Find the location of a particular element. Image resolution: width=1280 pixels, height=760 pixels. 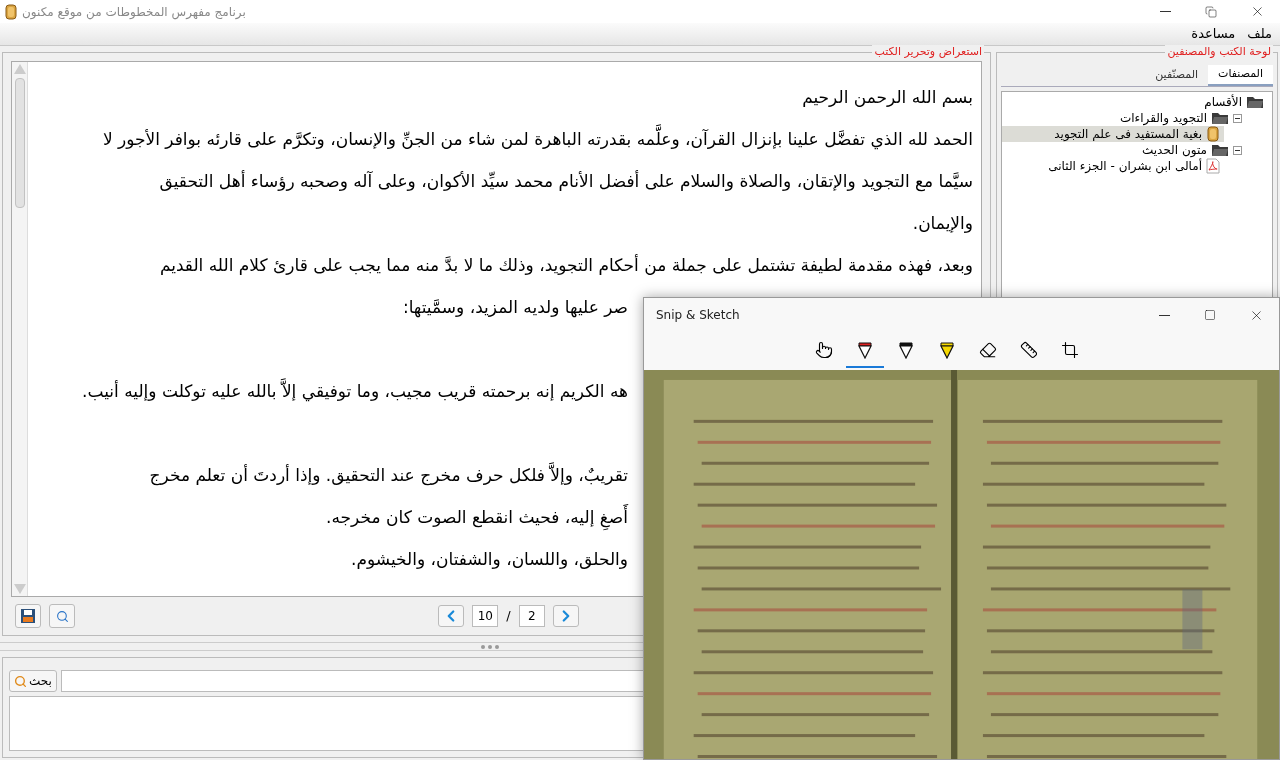

text-line: تقريبٌ، وإلاَّ فلكل حرف مخرج عند التحقيق. وإذا أردتَ أن تعلم مخرج is located at coordinates (388, 475).